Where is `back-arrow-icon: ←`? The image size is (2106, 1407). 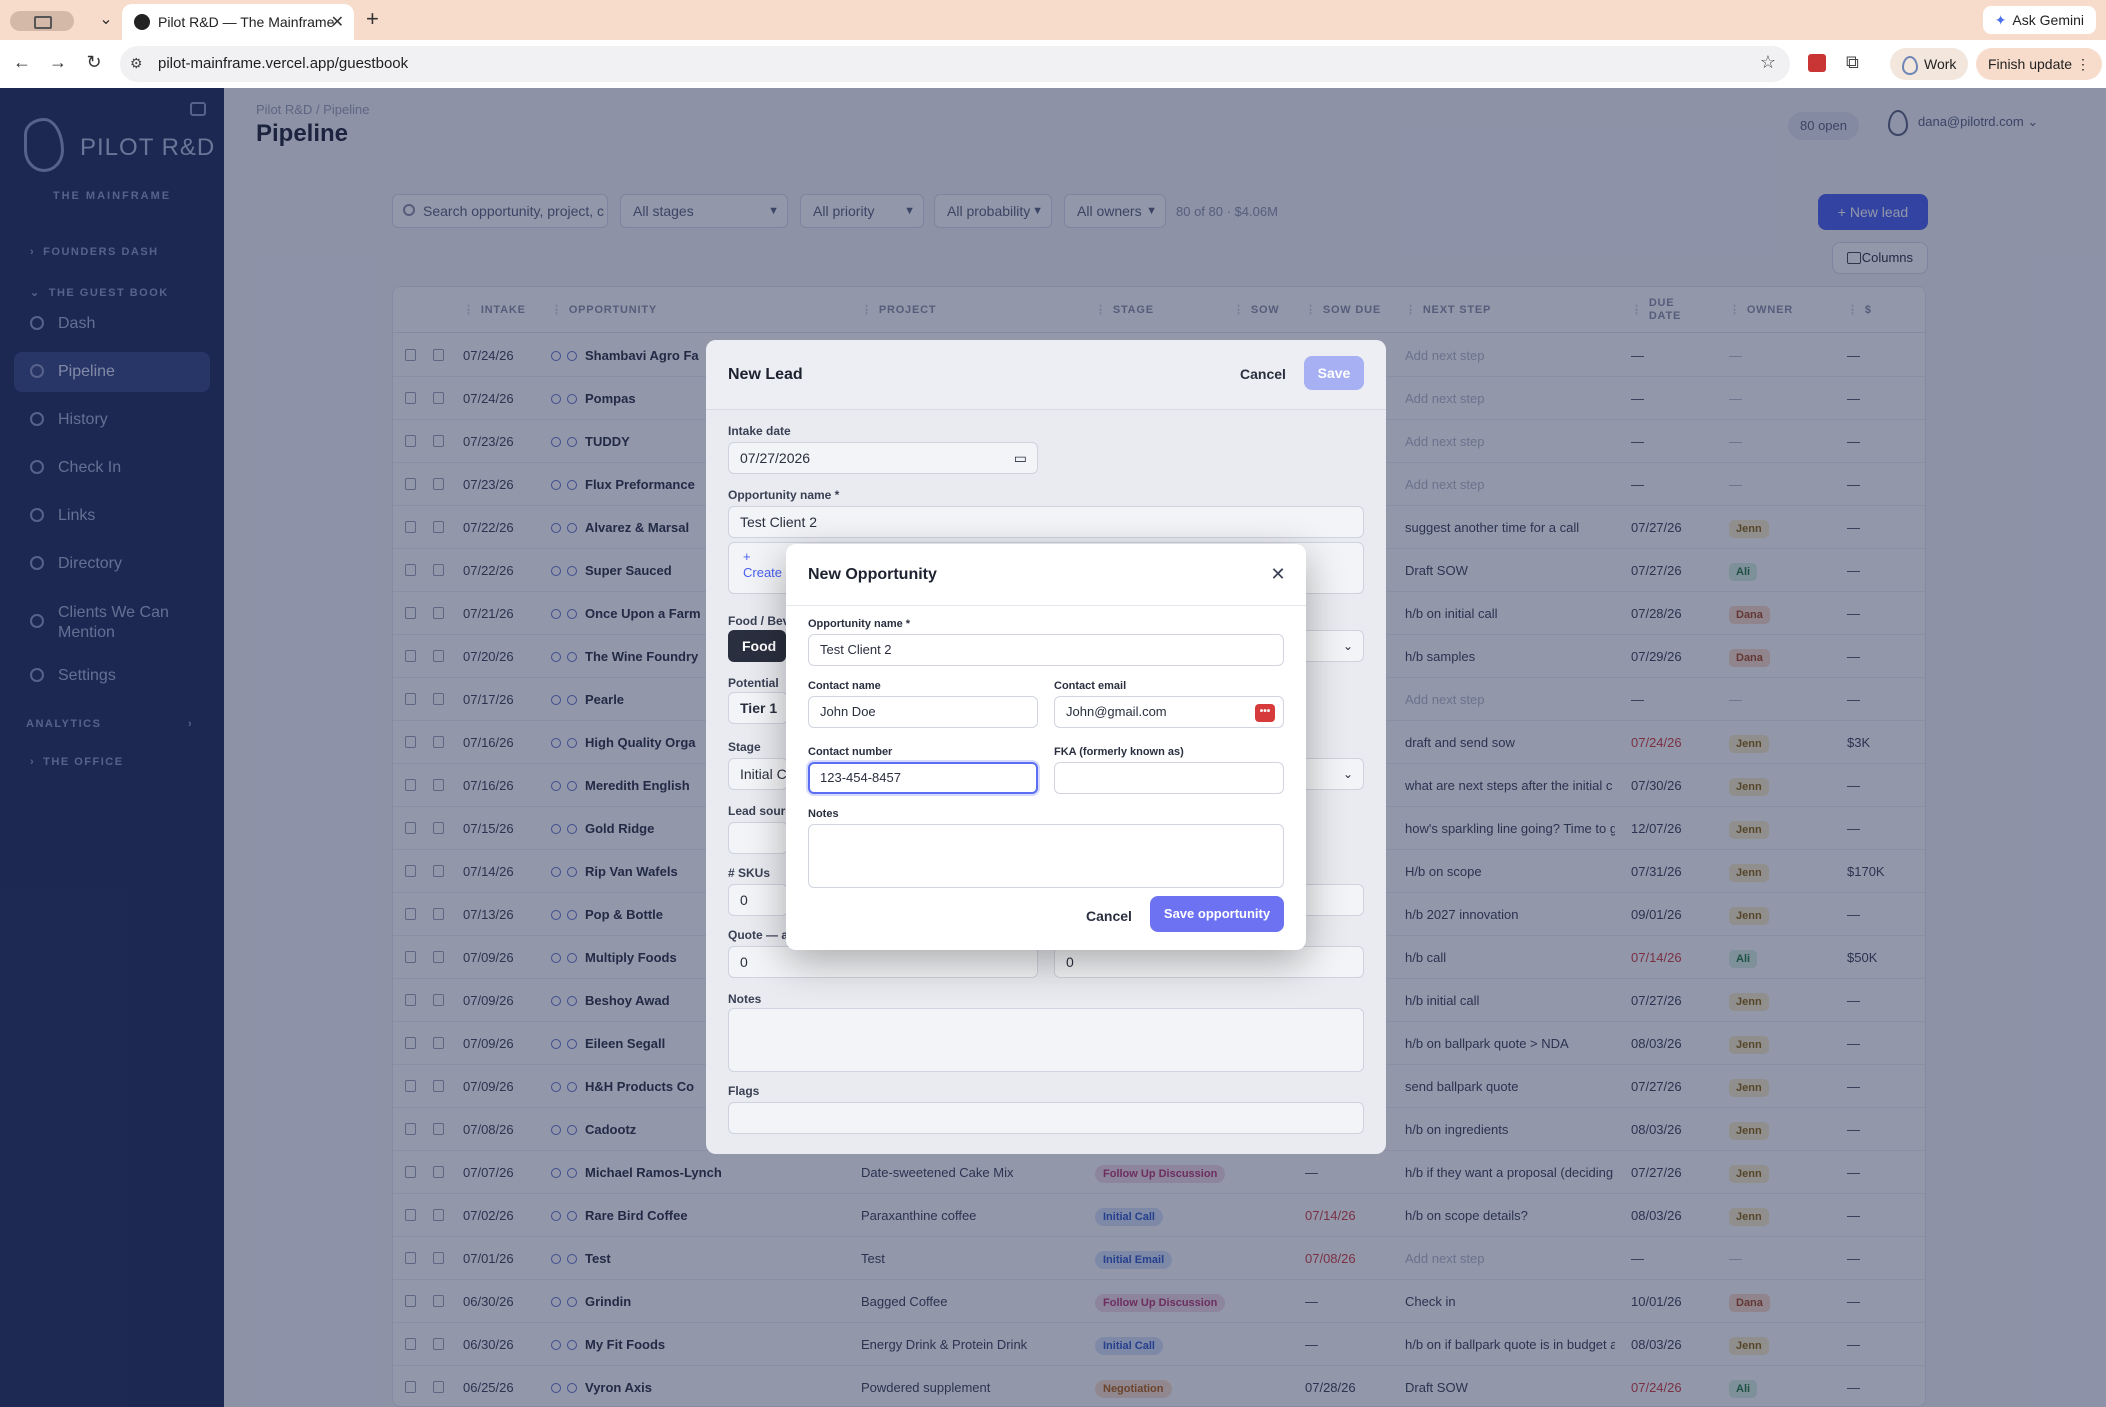 back-arrow-icon: ← is located at coordinates (22, 62).